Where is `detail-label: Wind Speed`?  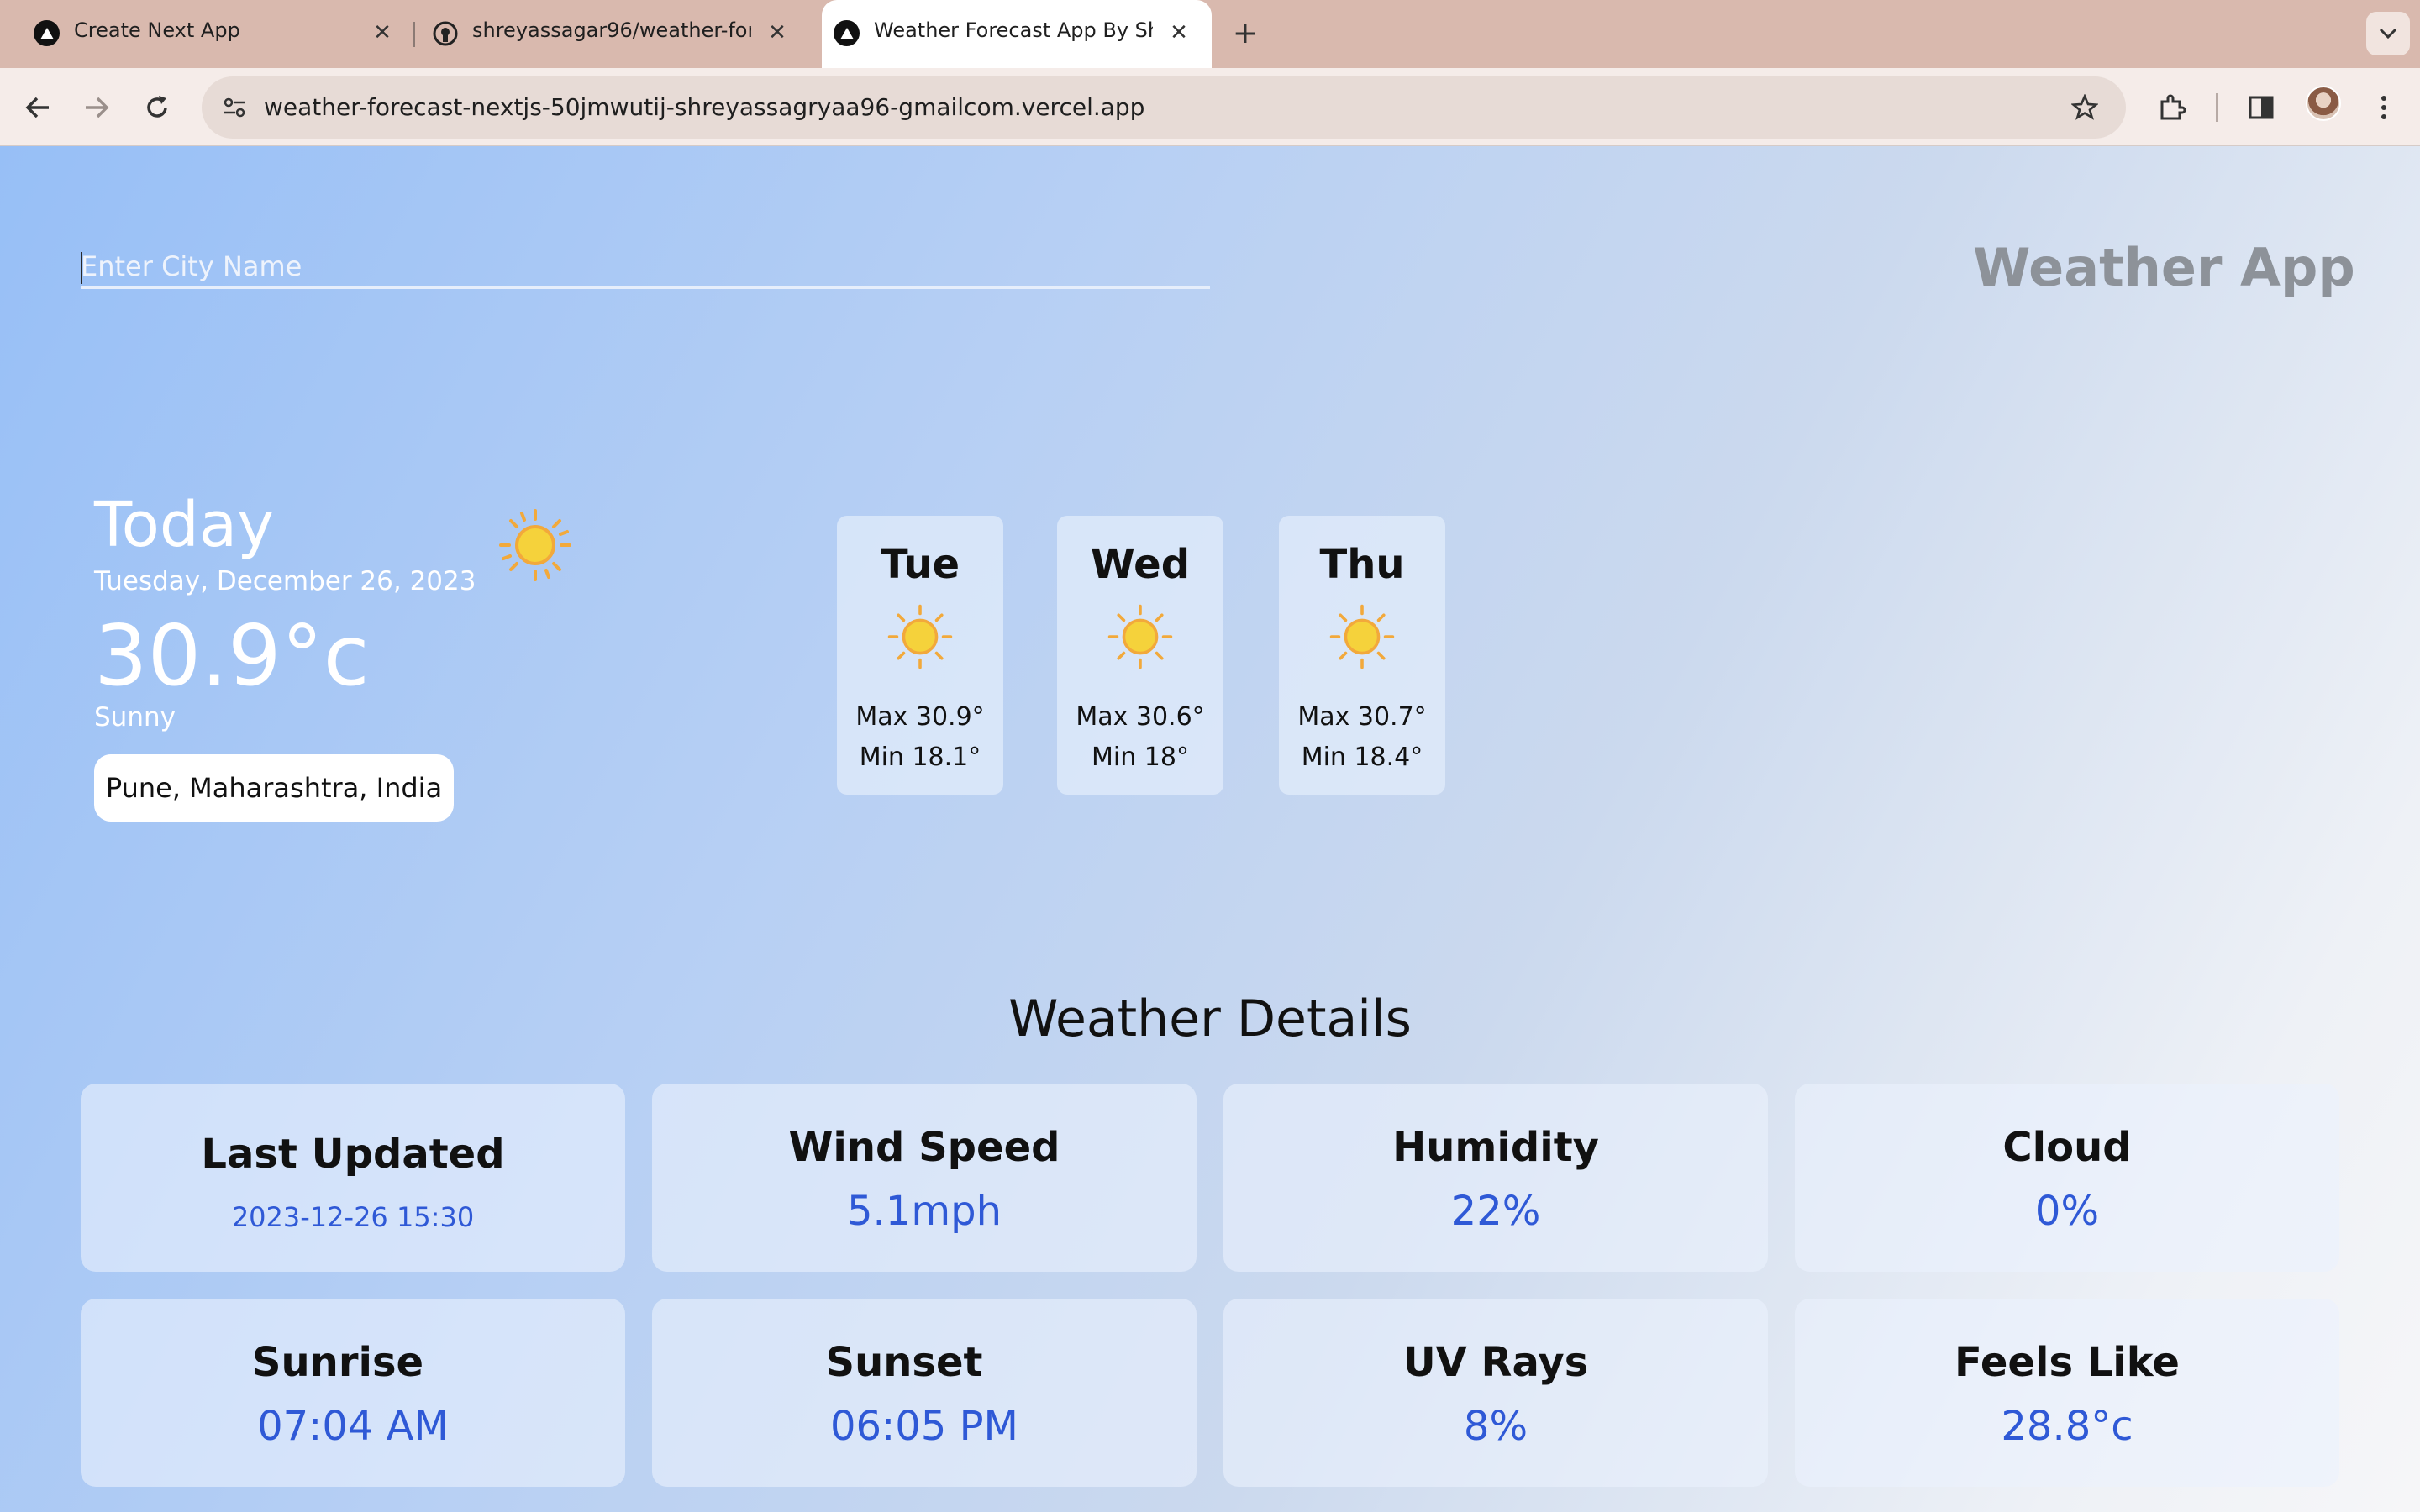 detail-label: Wind Speed is located at coordinates (924, 1147).